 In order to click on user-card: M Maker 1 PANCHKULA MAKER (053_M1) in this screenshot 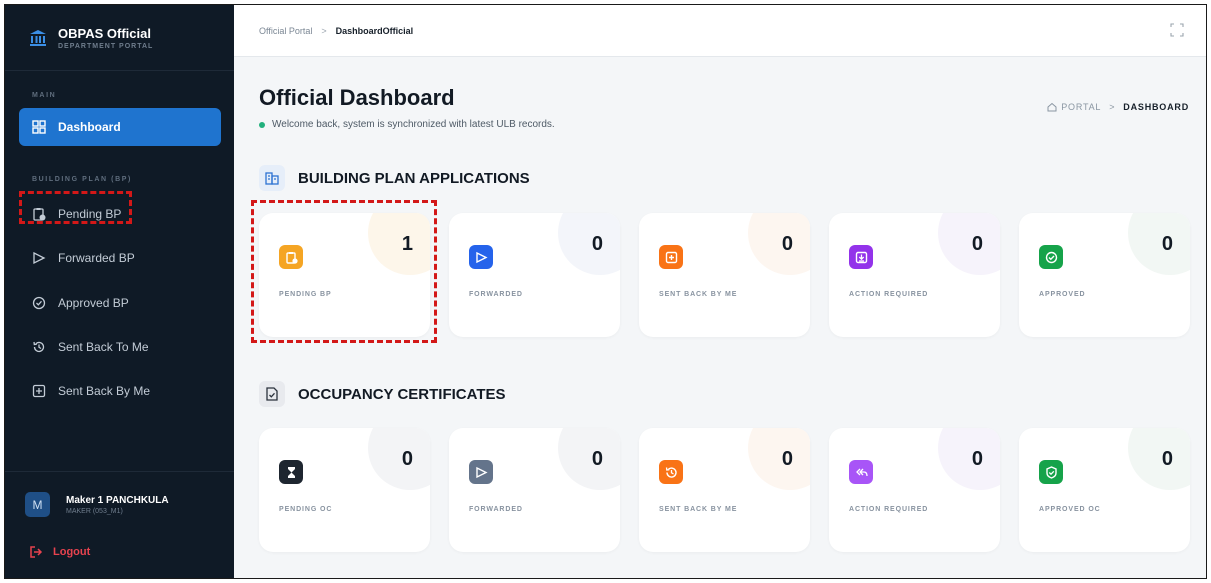, I will do `click(119, 504)`.